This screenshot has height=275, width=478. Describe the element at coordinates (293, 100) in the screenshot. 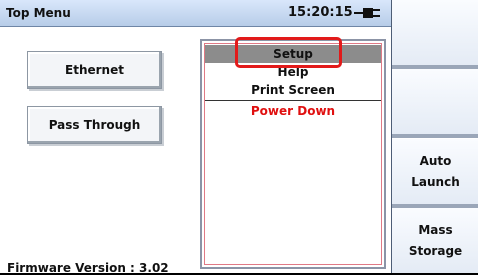

I see `menu-divider` at that location.